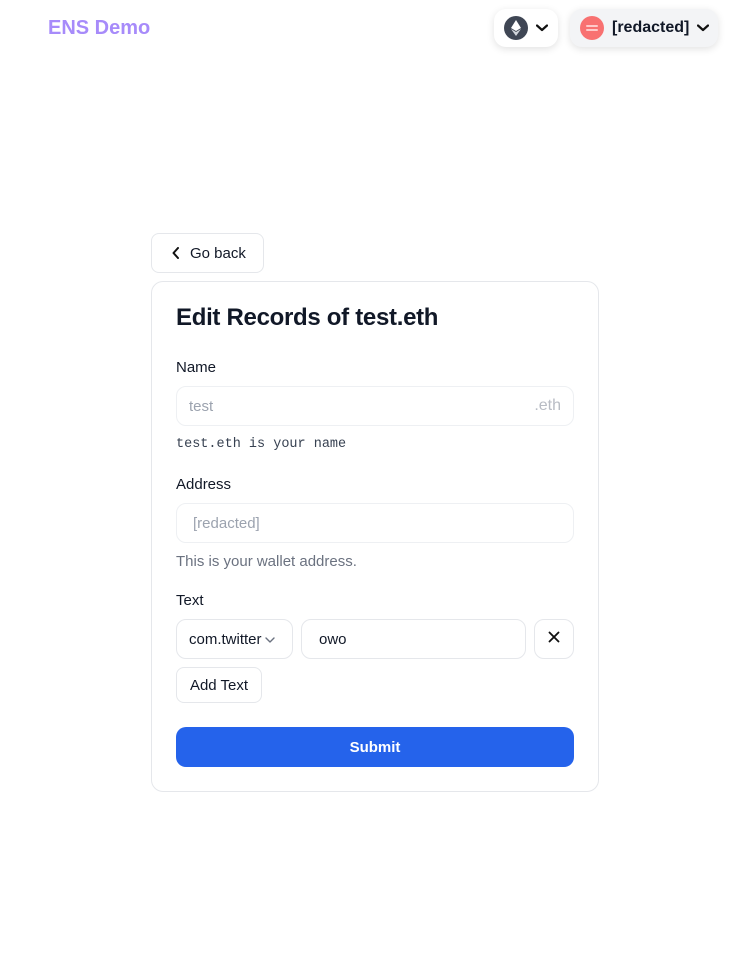 The width and height of the screenshot is (750, 968). What do you see at coordinates (651, 27) in the screenshot?
I see `account-label: [redacted]` at bounding box center [651, 27].